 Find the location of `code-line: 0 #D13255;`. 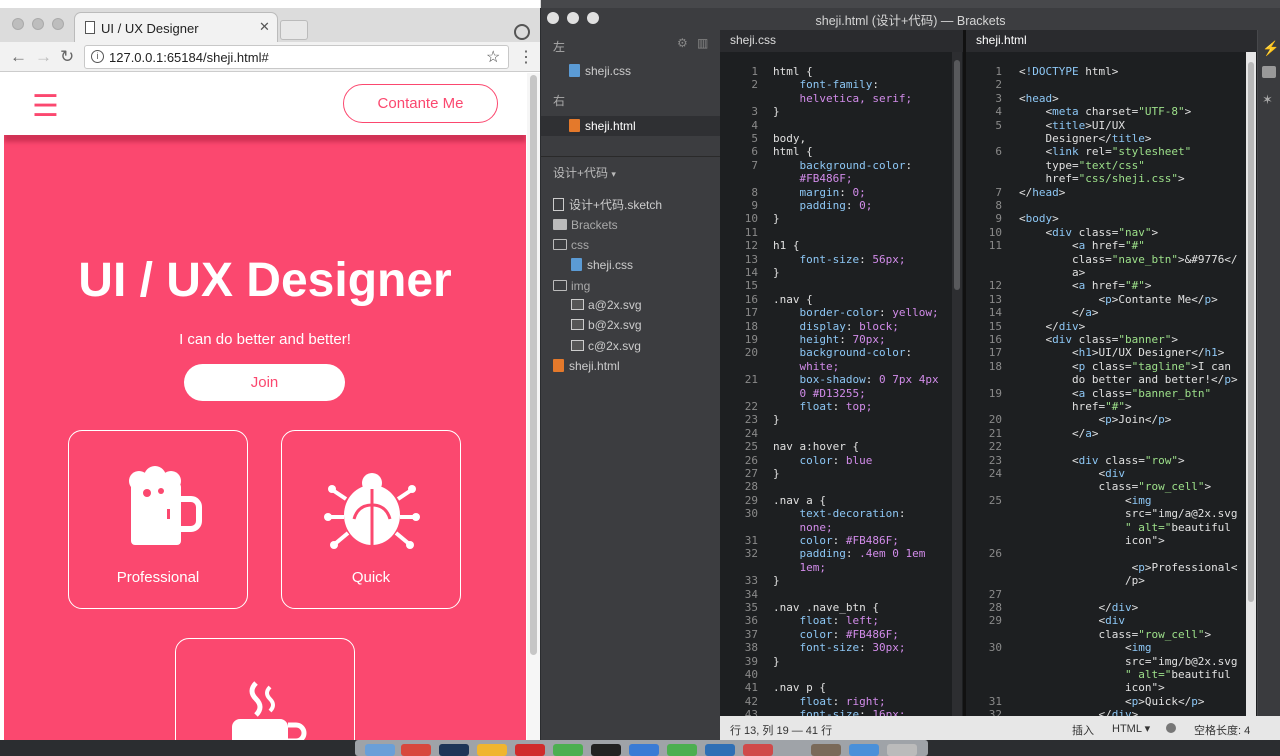

code-line: 0 #D13255; is located at coordinates (819, 393).